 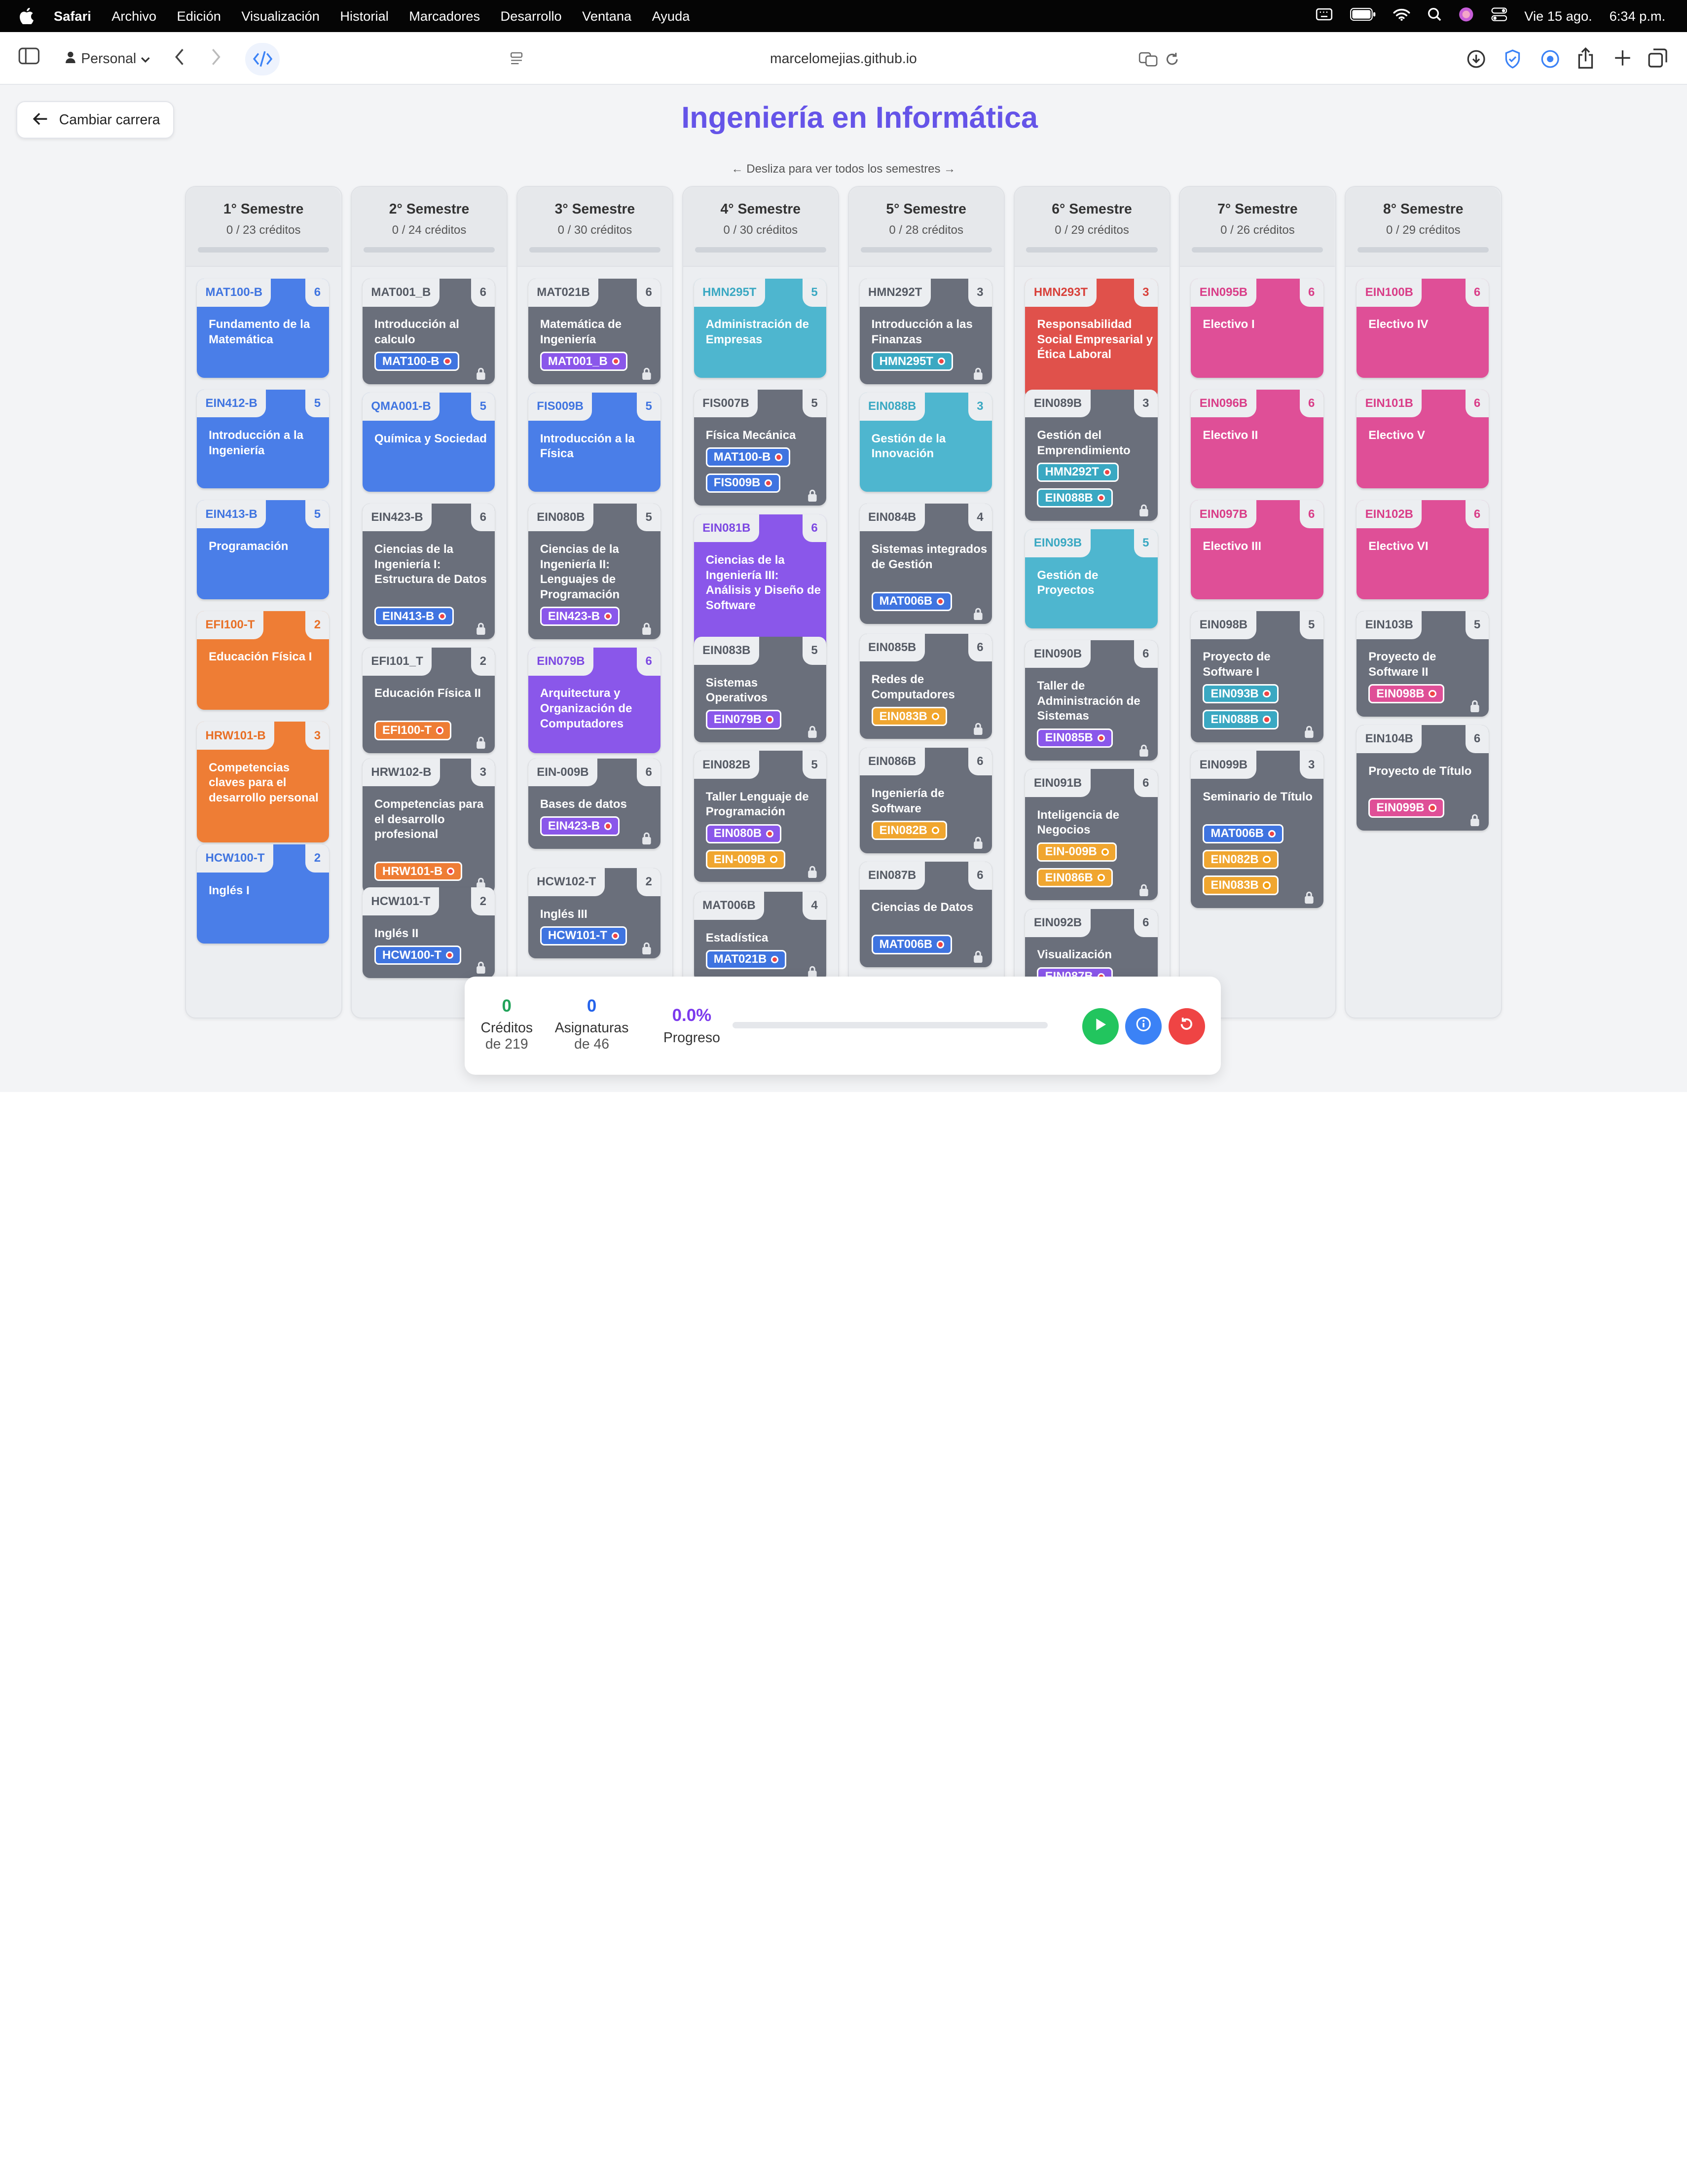 I want to click on course-card: EIN101B 6 Electivo V, so click(x=1423, y=439).